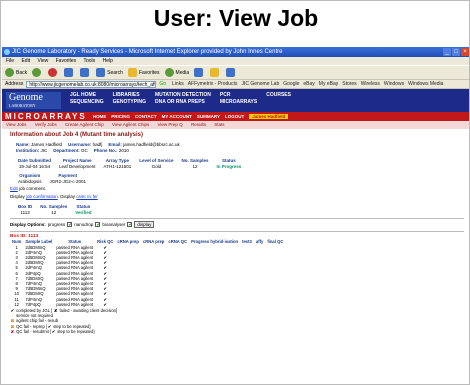 Image resolution: width=470 pixels, height=385 pixels. Describe the element at coordinates (143, 72) in the screenshot. I see `favorites-button: Favorites` at that location.